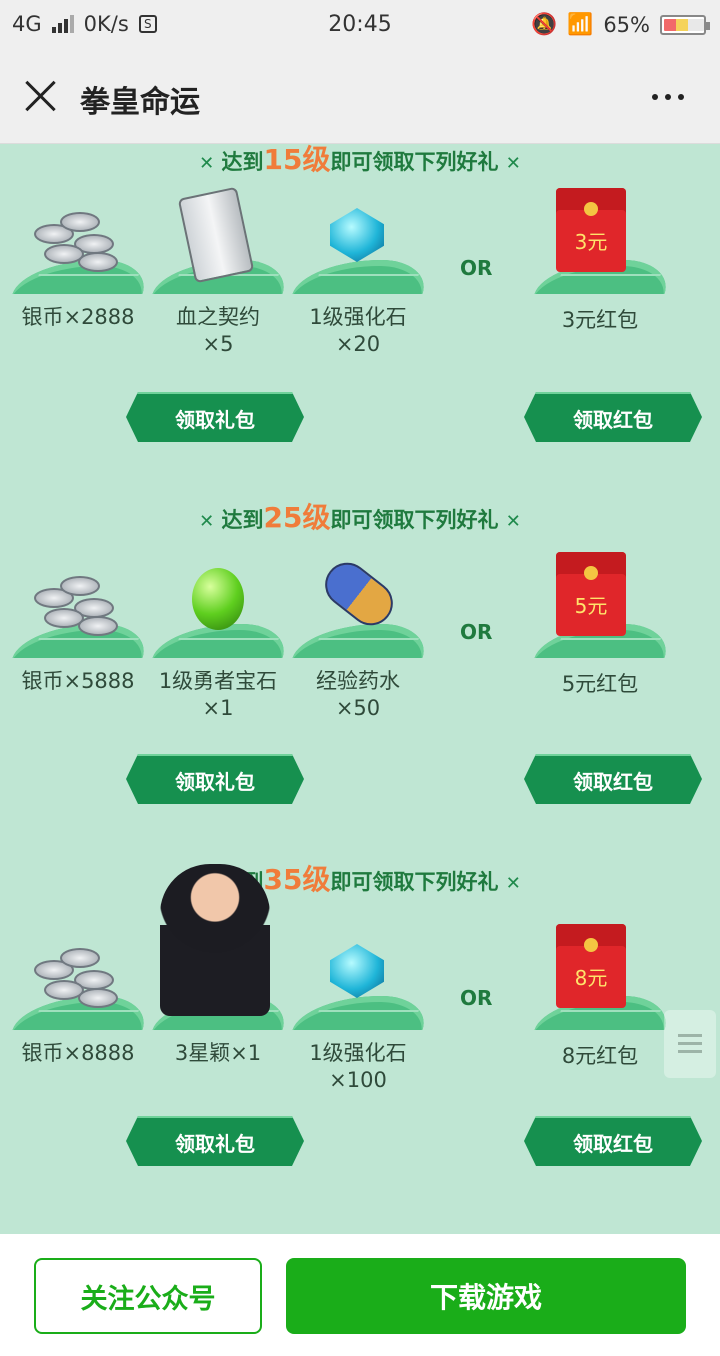 This screenshot has width=720, height=1356. I want to click on reward-label: 银币×8888, so click(78, 1053).